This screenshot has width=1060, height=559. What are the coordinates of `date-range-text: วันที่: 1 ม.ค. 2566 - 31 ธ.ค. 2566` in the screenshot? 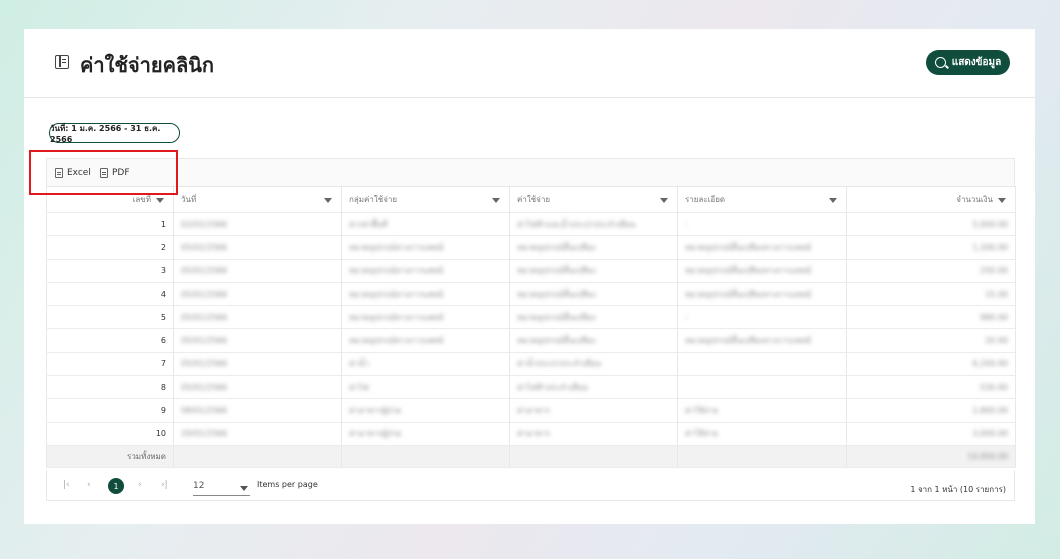 It's located at (105, 134).